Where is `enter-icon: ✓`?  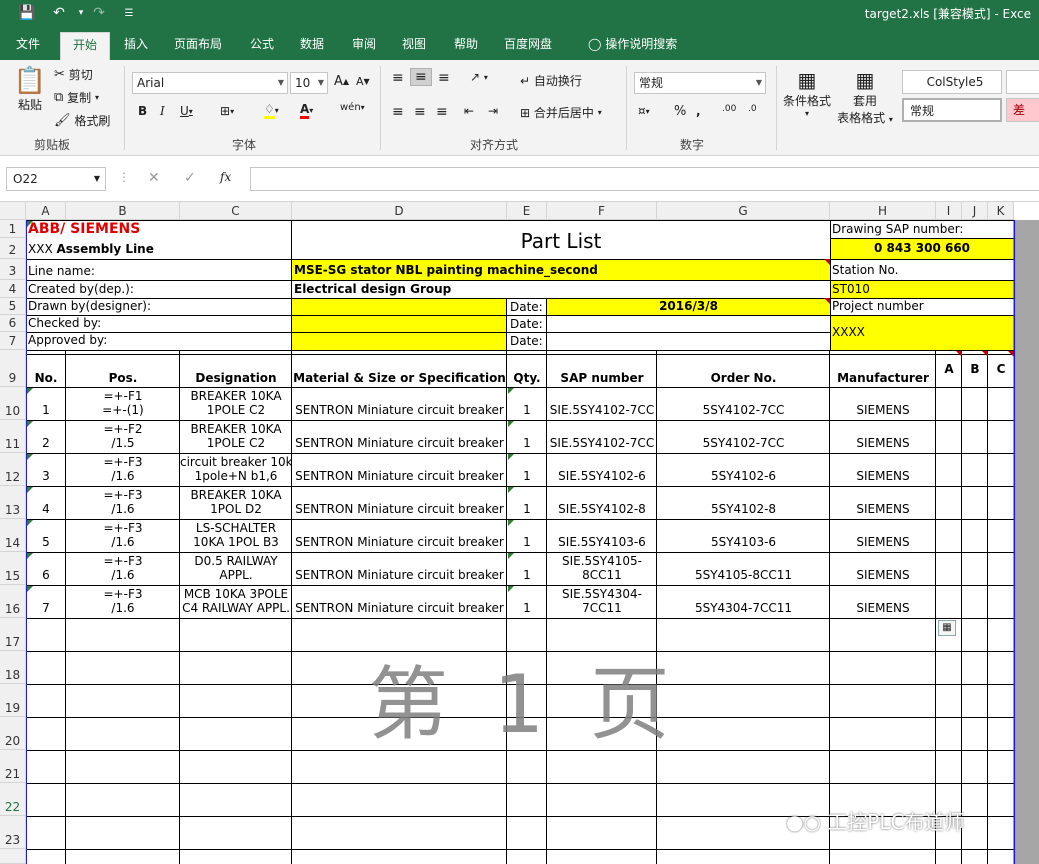 enter-icon: ✓ is located at coordinates (190, 178).